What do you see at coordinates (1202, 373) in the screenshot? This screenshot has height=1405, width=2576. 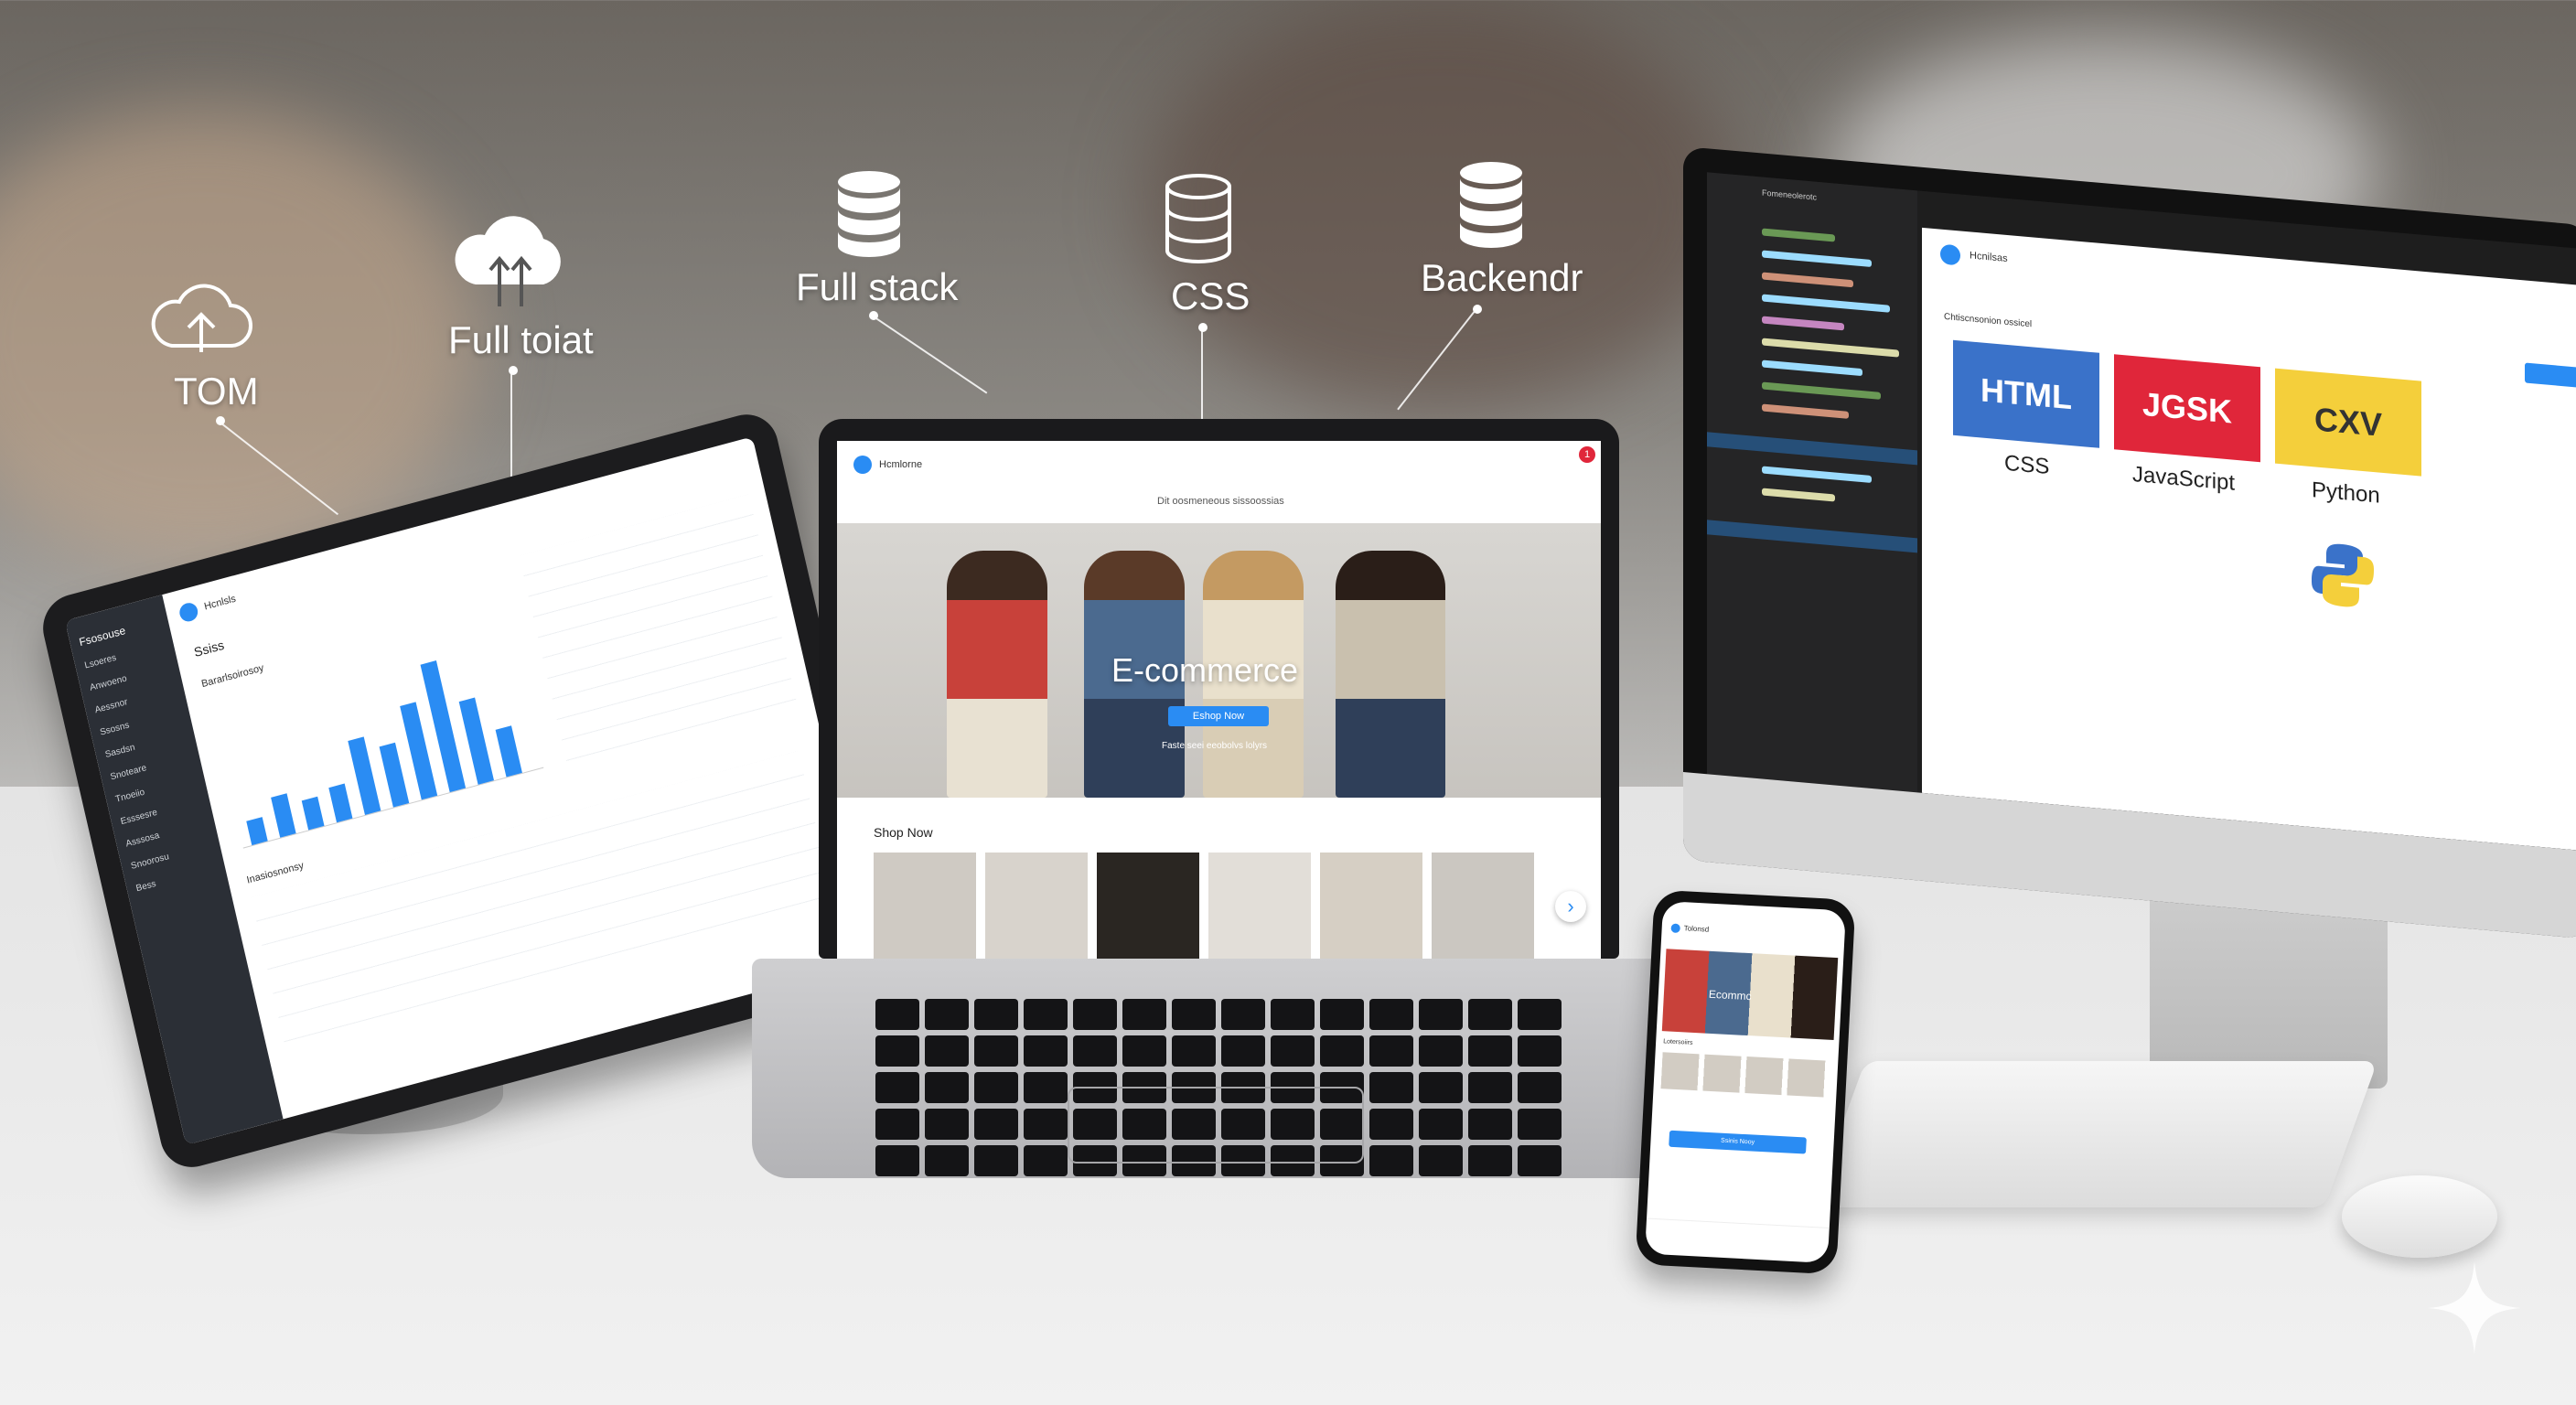 I see `connector-line` at bounding box center [1202, 373].